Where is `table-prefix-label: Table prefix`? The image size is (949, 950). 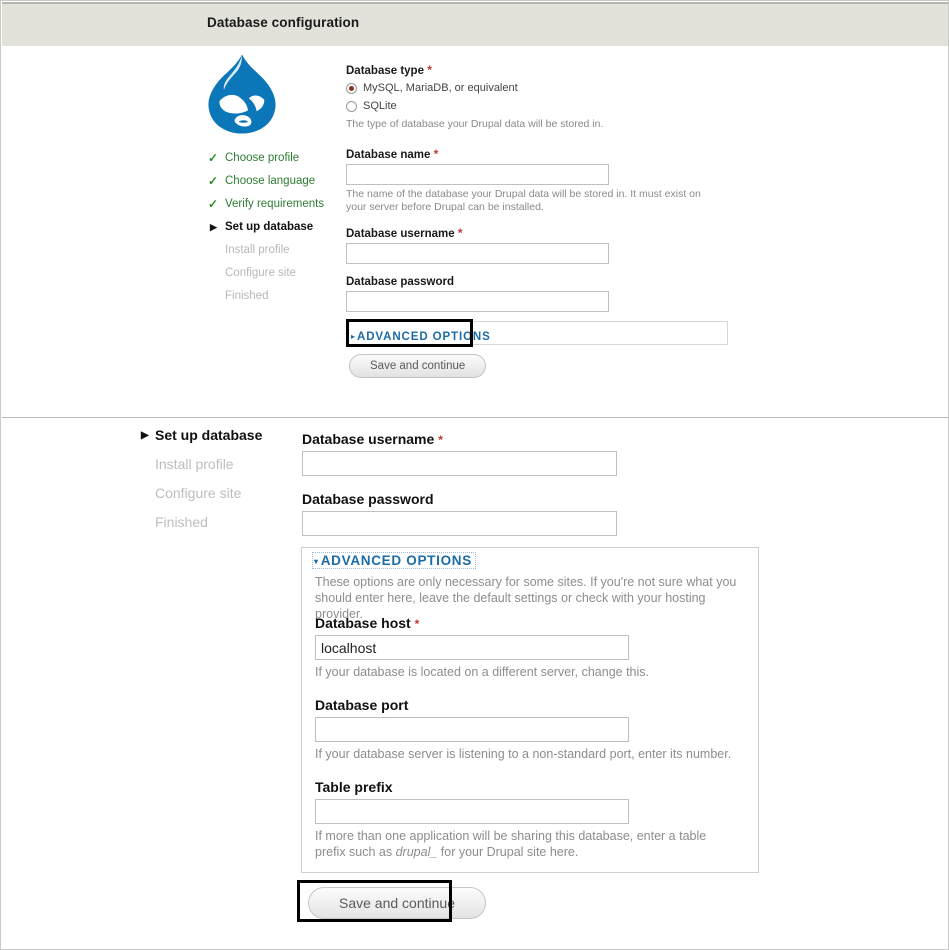
table-prefix-label: Table prefix is located at coordinates (354, 787).